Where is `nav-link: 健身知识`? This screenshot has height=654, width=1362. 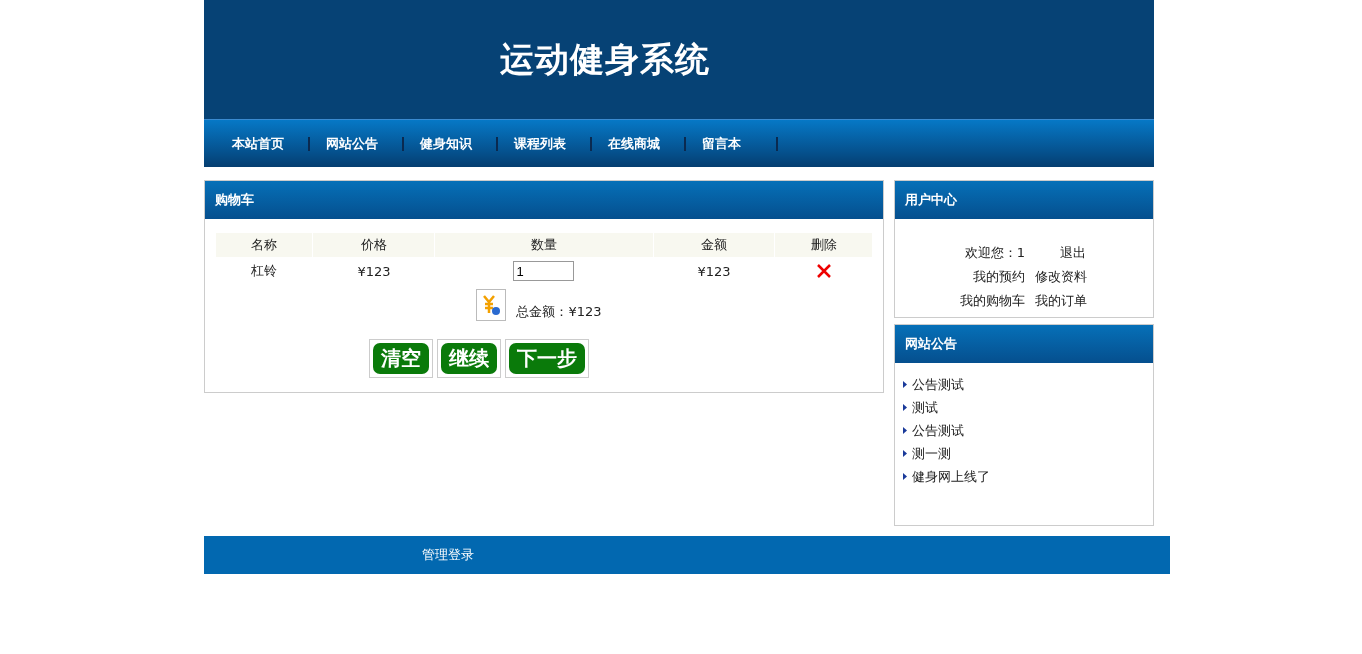 nav-link: 健身知识 is located at coordinates (451, 143).